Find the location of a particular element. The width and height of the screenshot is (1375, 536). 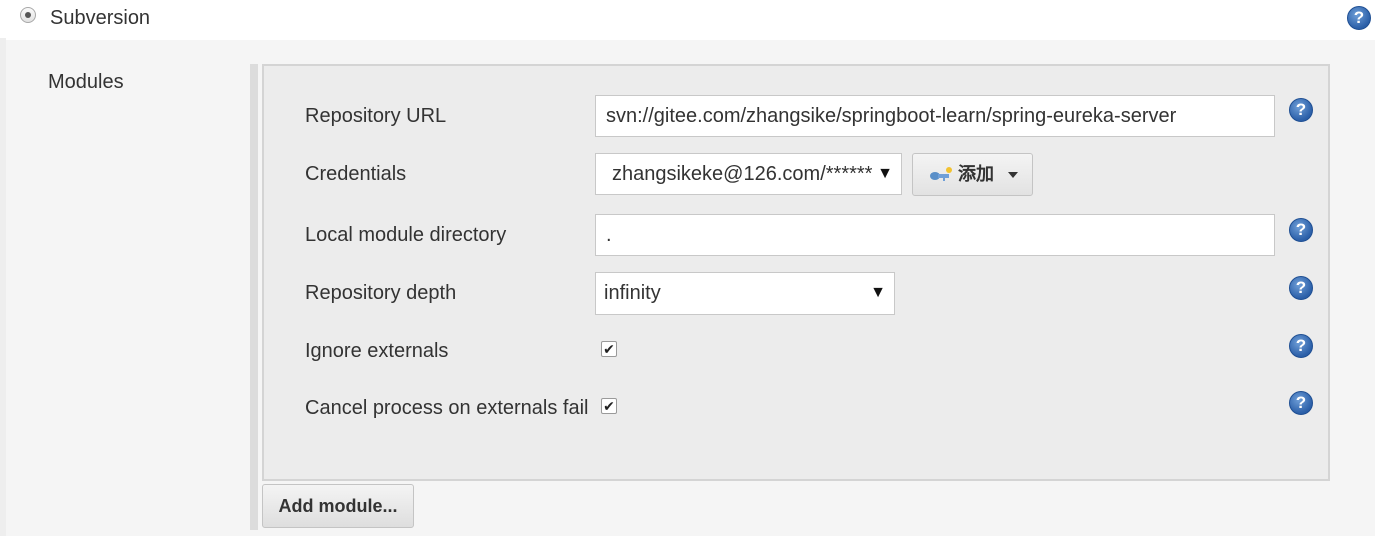

repository-url-label: Repository URL is located at coordinates (376, 116).